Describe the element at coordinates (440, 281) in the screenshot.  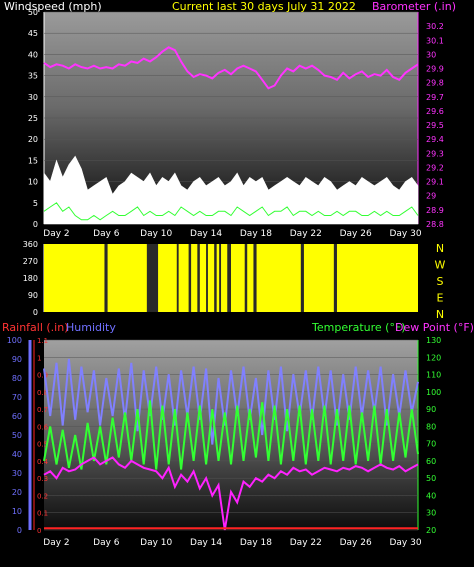
I see `compass-label: S` at that location.